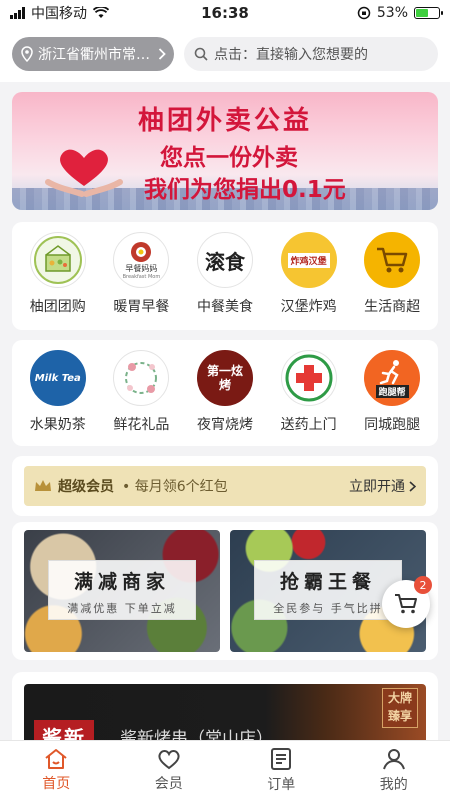  I want to click on nav-home: 首页, so click(56, 770).